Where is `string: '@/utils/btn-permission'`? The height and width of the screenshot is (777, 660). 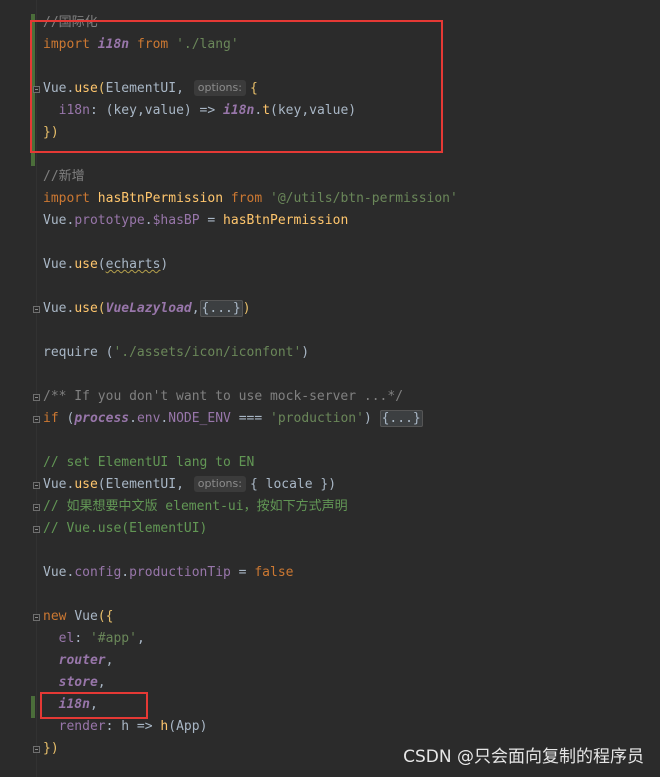 string: '@/utils/btn-permission' is located at coordinates (364, 198).